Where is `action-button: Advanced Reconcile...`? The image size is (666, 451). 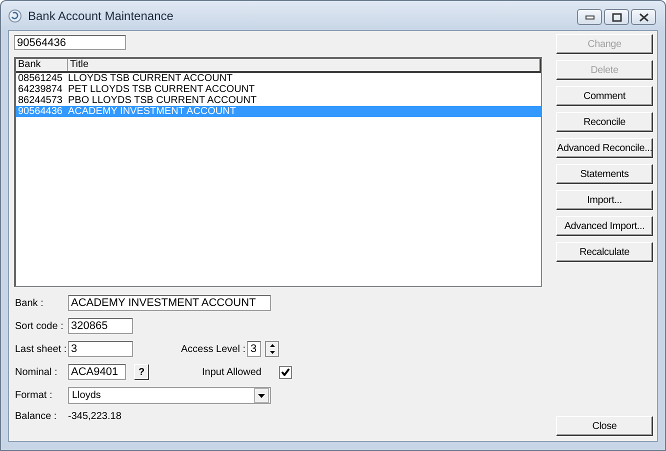
action-button: Advanced Reconcile... is located at coordinates (604, 148).